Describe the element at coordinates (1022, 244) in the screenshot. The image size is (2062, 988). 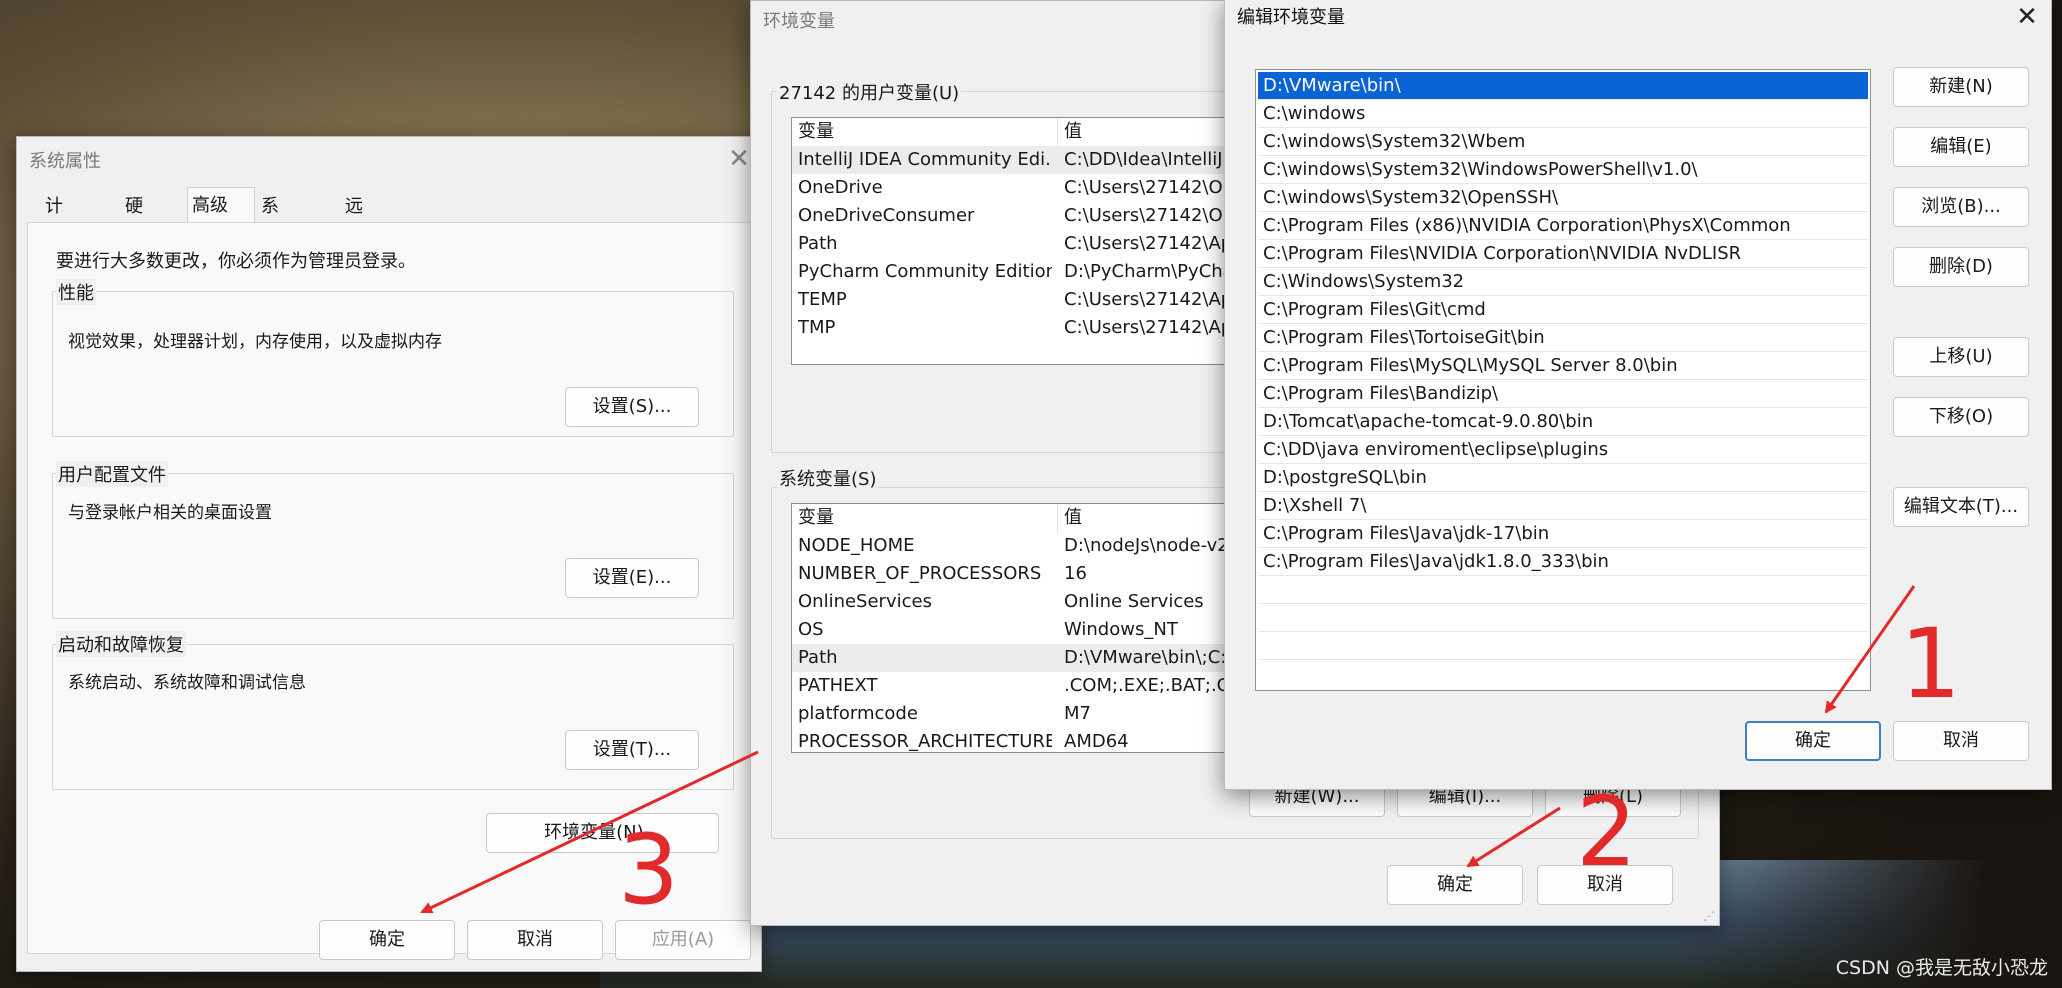
I see `table-row: Path C:\Users\27142\Ap` at that location.